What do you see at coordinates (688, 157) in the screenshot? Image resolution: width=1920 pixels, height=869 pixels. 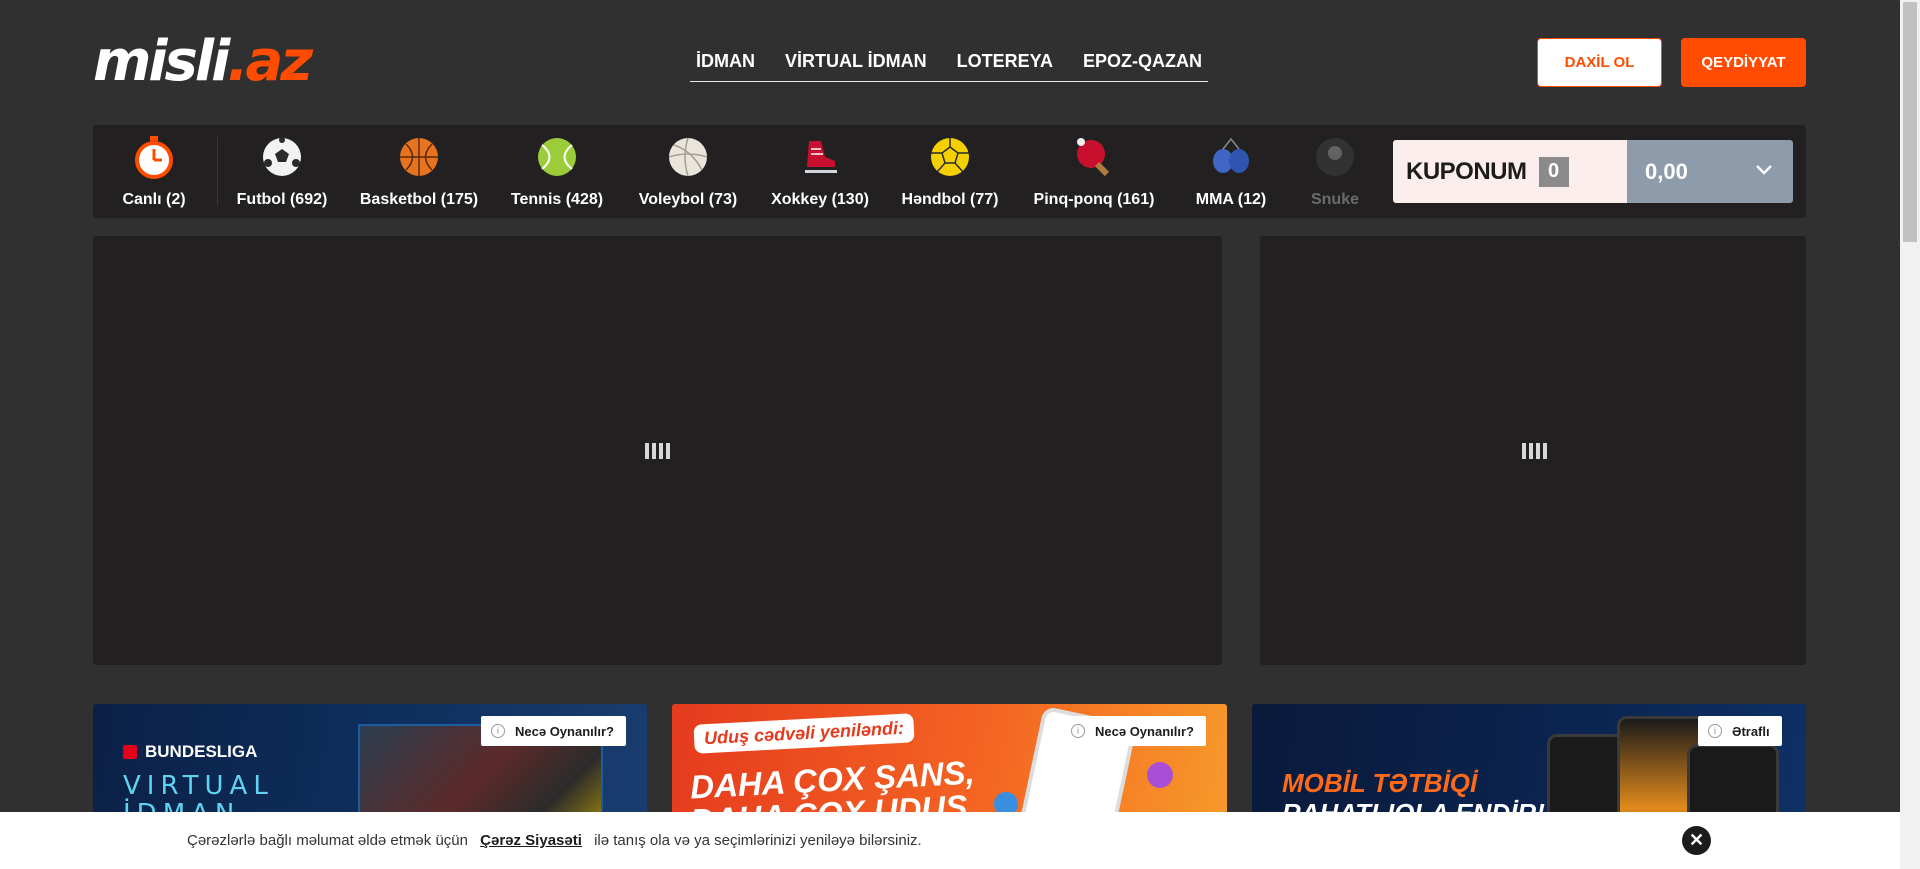 I see `volleyball-icon` at bounding box center [688, 157].